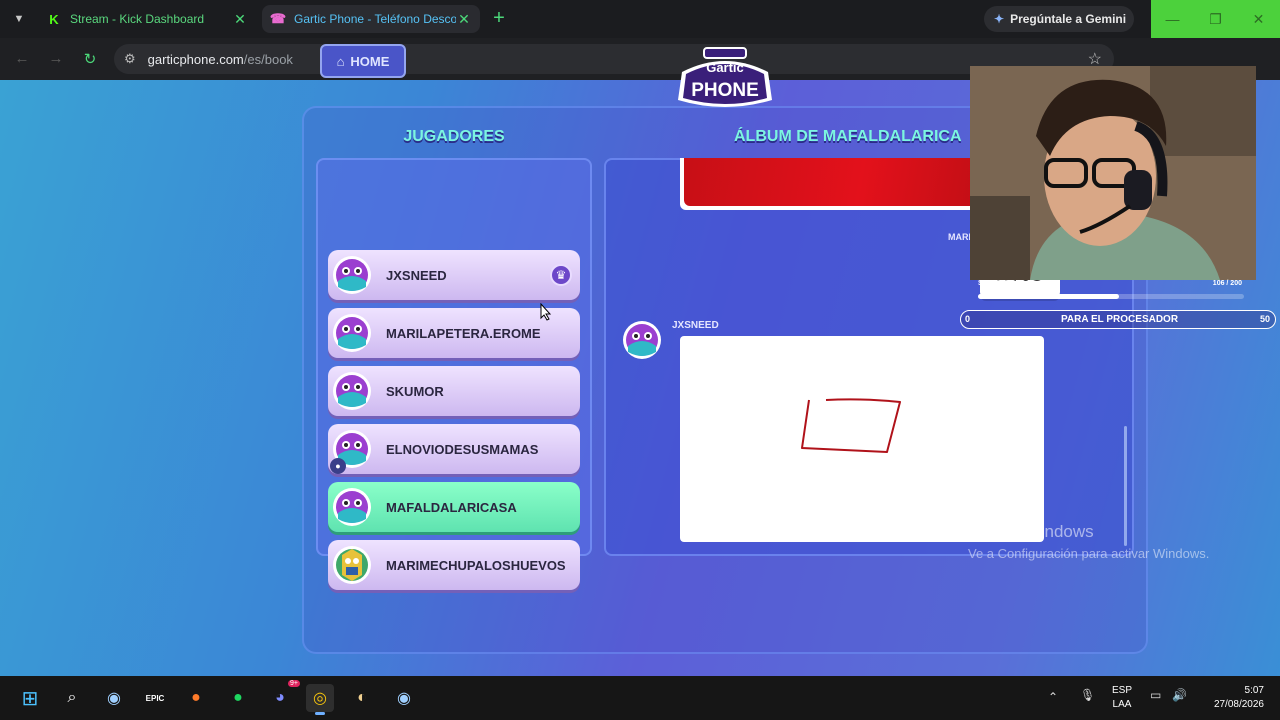 Image resolution: width=1280 pixels, height=720 pixels. What do you see at coordinates (499, 19) in the screenshot?
I see `new-tab-button: +` at bounding box center [499, 19].